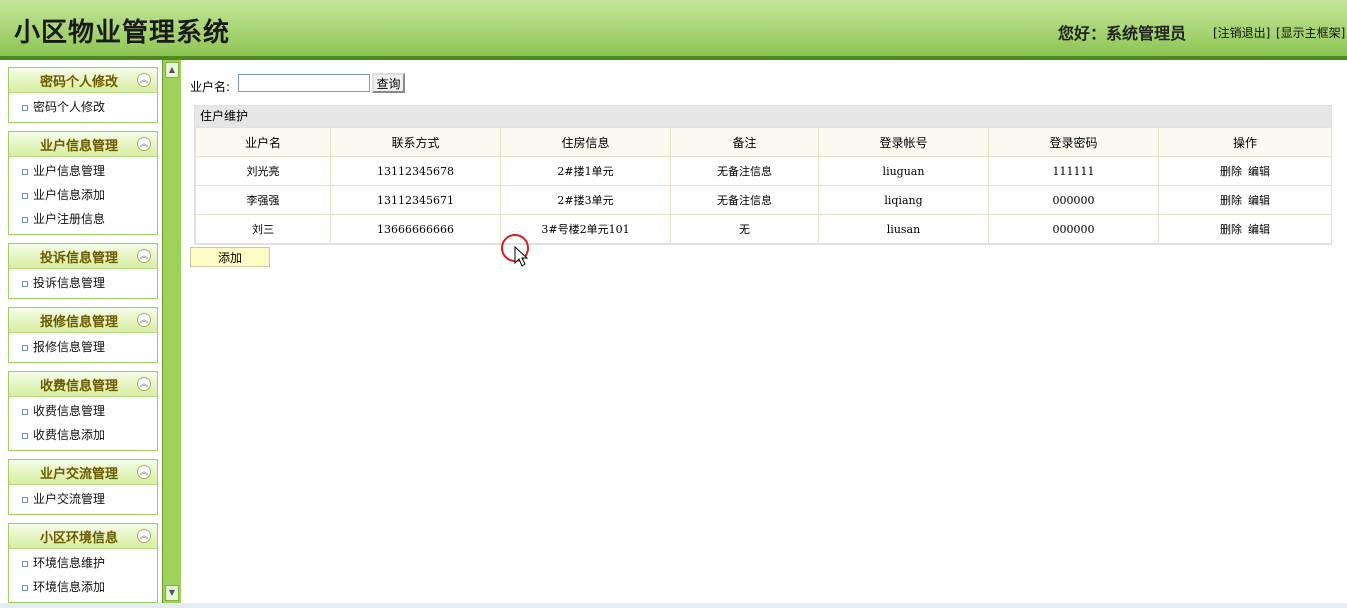 Image resolution: width=1347 pixels, height=608 pixels. What do you see at coordinates (69, 107) in the screenshot?
I see `sidebar-item-label: 密码个人修改` at bounding box center [69, 107].